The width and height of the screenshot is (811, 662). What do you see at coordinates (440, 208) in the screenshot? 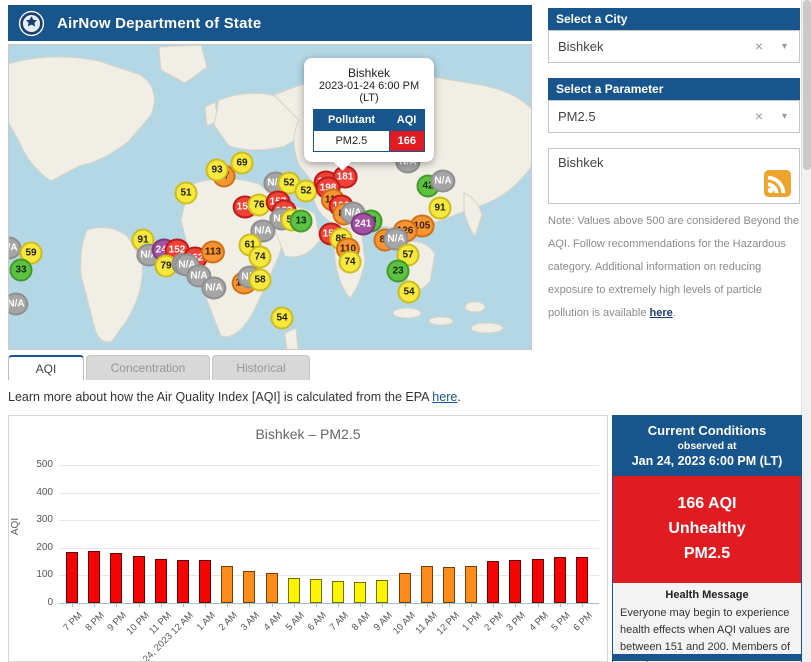
I see `map-marker-91: 91` at bounding box center [440, 208].